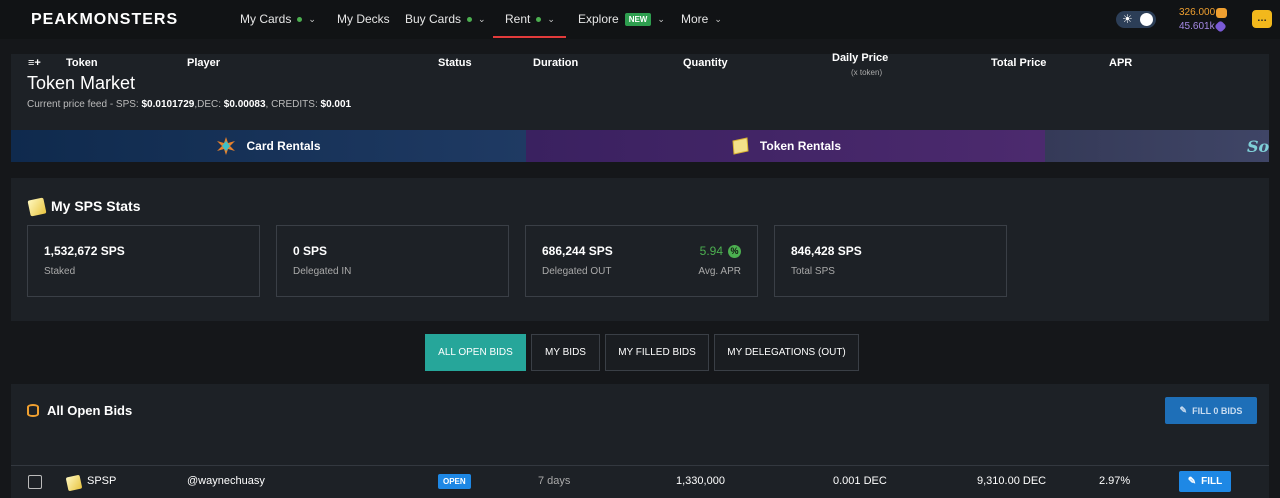 Image resolution: width=1280 pixels, height=498 pixels. I want to click on toggle-knob, so click(1146, 19).